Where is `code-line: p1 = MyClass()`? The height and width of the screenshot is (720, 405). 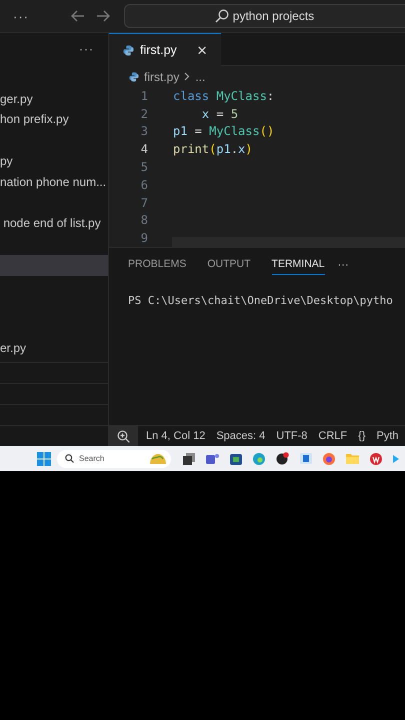
code-line: p1 = MyClass() is located at coordinates (223, 131).